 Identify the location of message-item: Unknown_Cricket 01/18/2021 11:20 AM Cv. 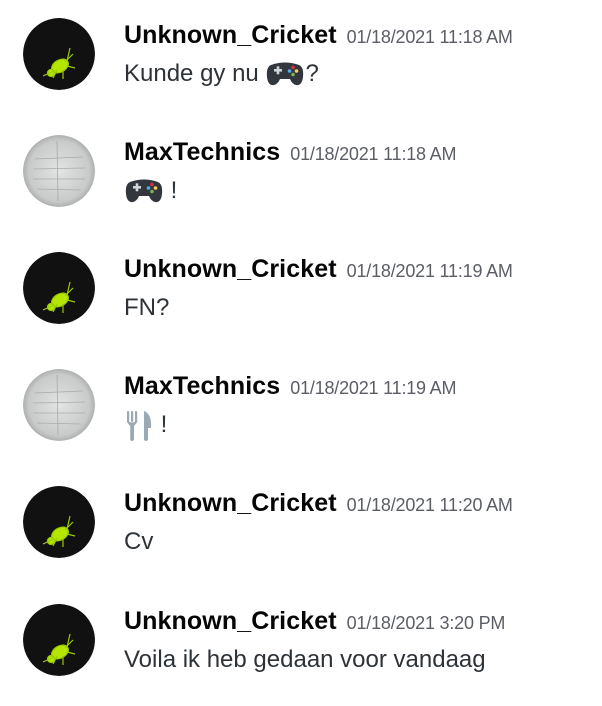
(301, 518).